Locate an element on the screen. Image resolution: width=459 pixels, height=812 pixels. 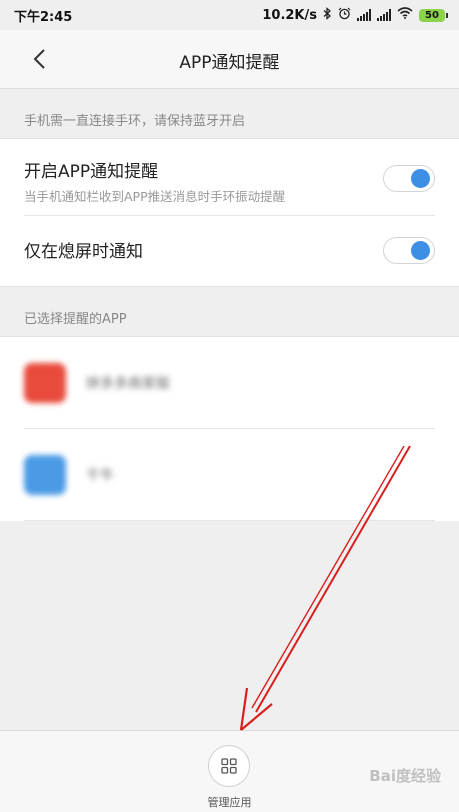
network-speed: 10.2K/s is located at coordinates (289, 15).